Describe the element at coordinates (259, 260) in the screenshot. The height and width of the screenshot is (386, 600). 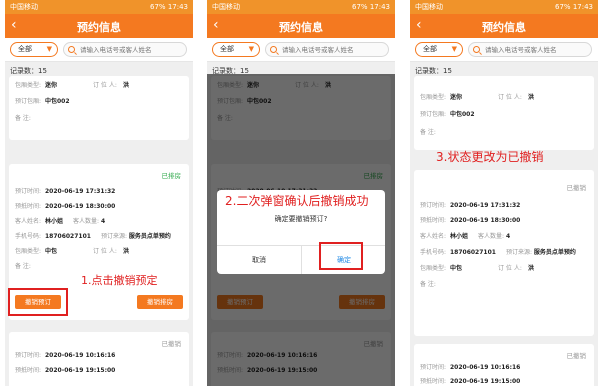
I see `dialog-cancel-button: 取消` at that location.